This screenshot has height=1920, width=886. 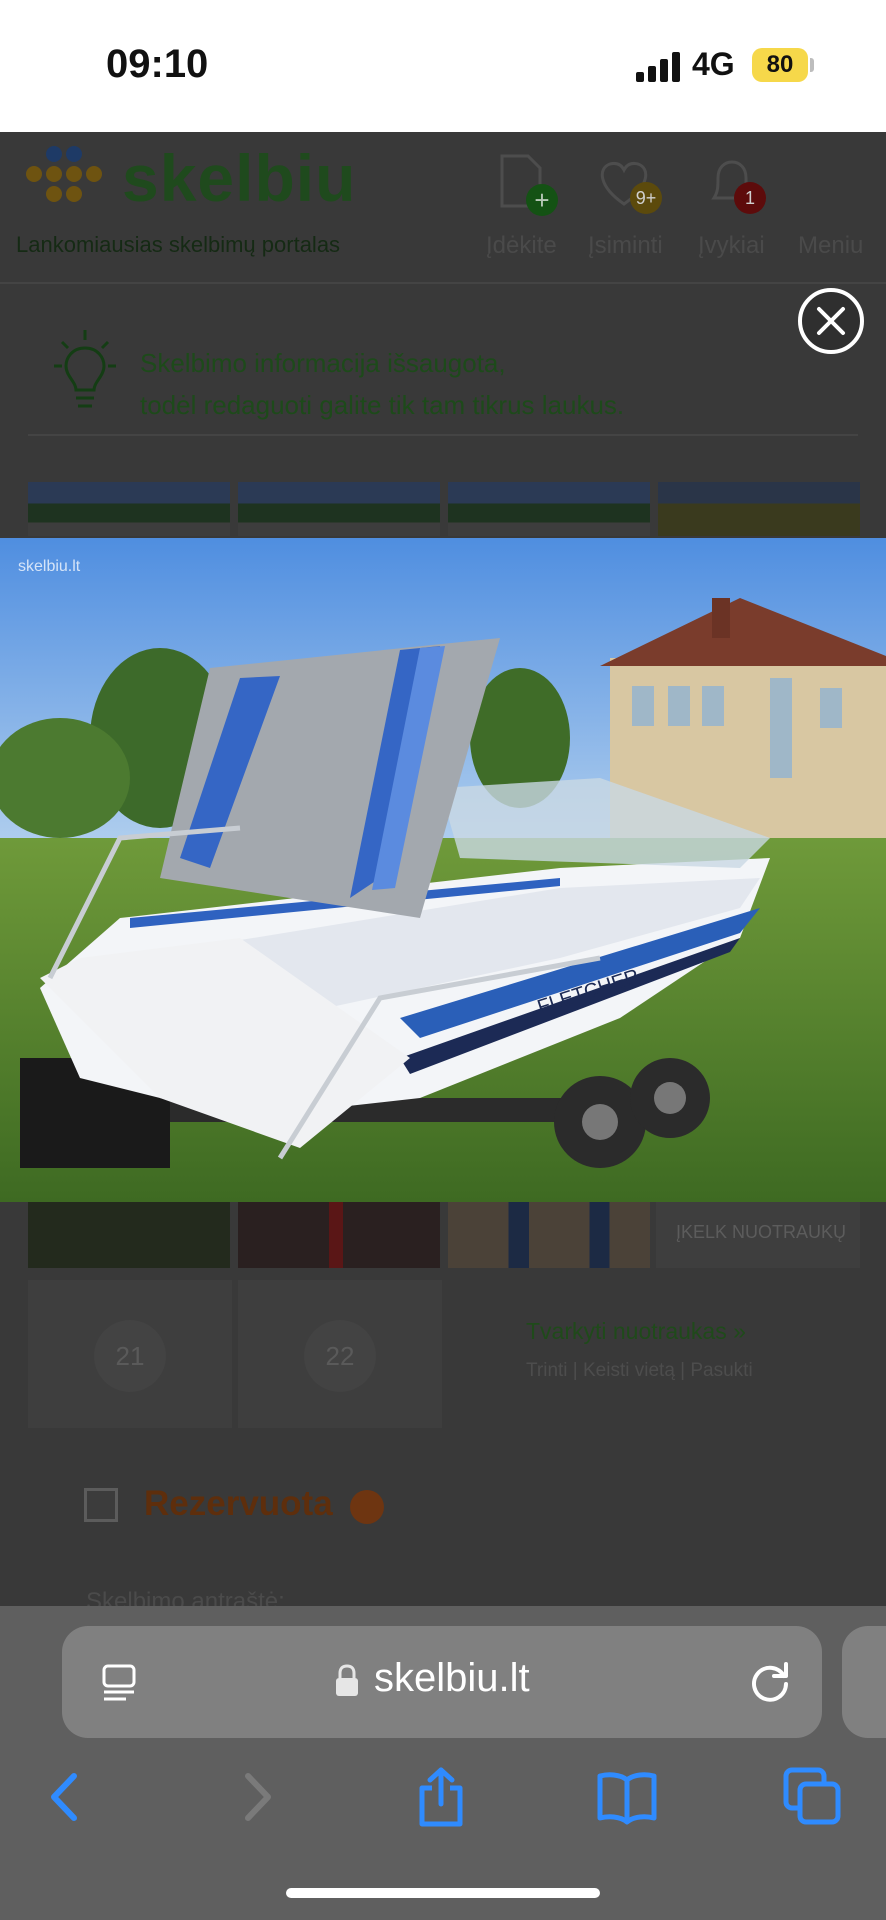 I want to click on reserved-label: Rezervuota, so click(x=238, y=1503).